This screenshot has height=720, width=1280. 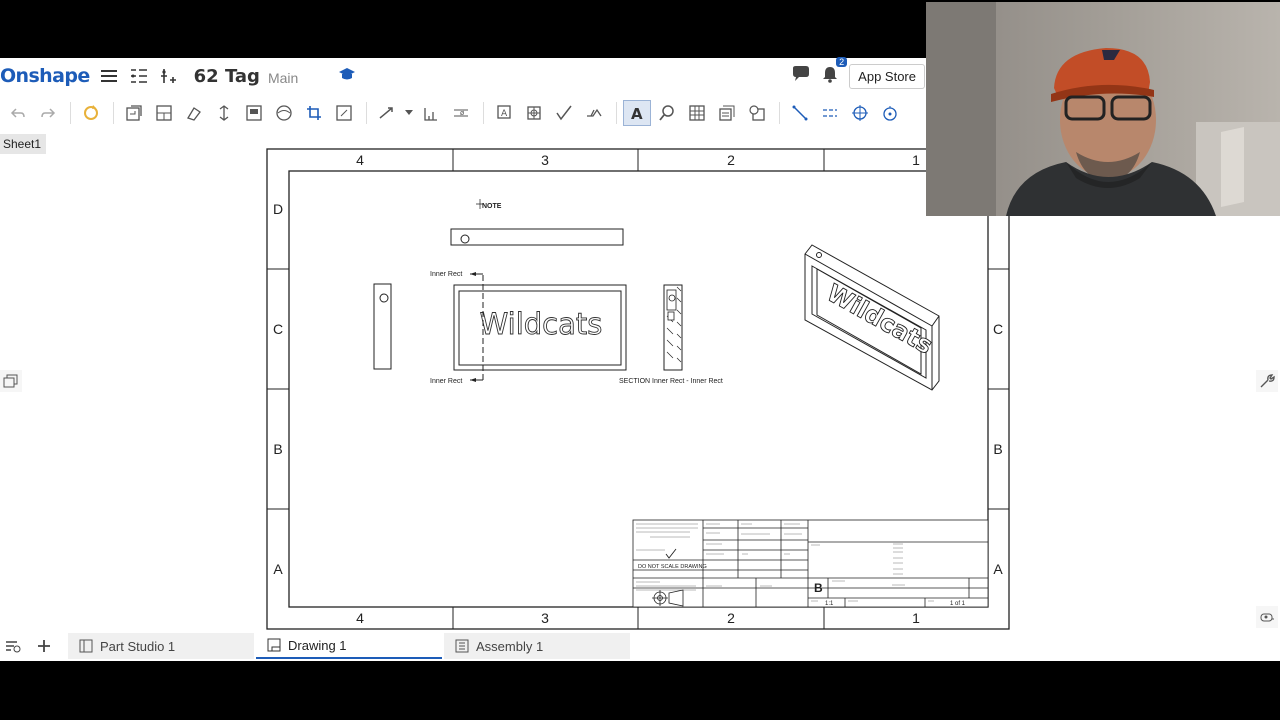 What do you see at coordinates (86, 646) in the screenshot?
I see `part-studio-icon` at bounding box center [86, 646].